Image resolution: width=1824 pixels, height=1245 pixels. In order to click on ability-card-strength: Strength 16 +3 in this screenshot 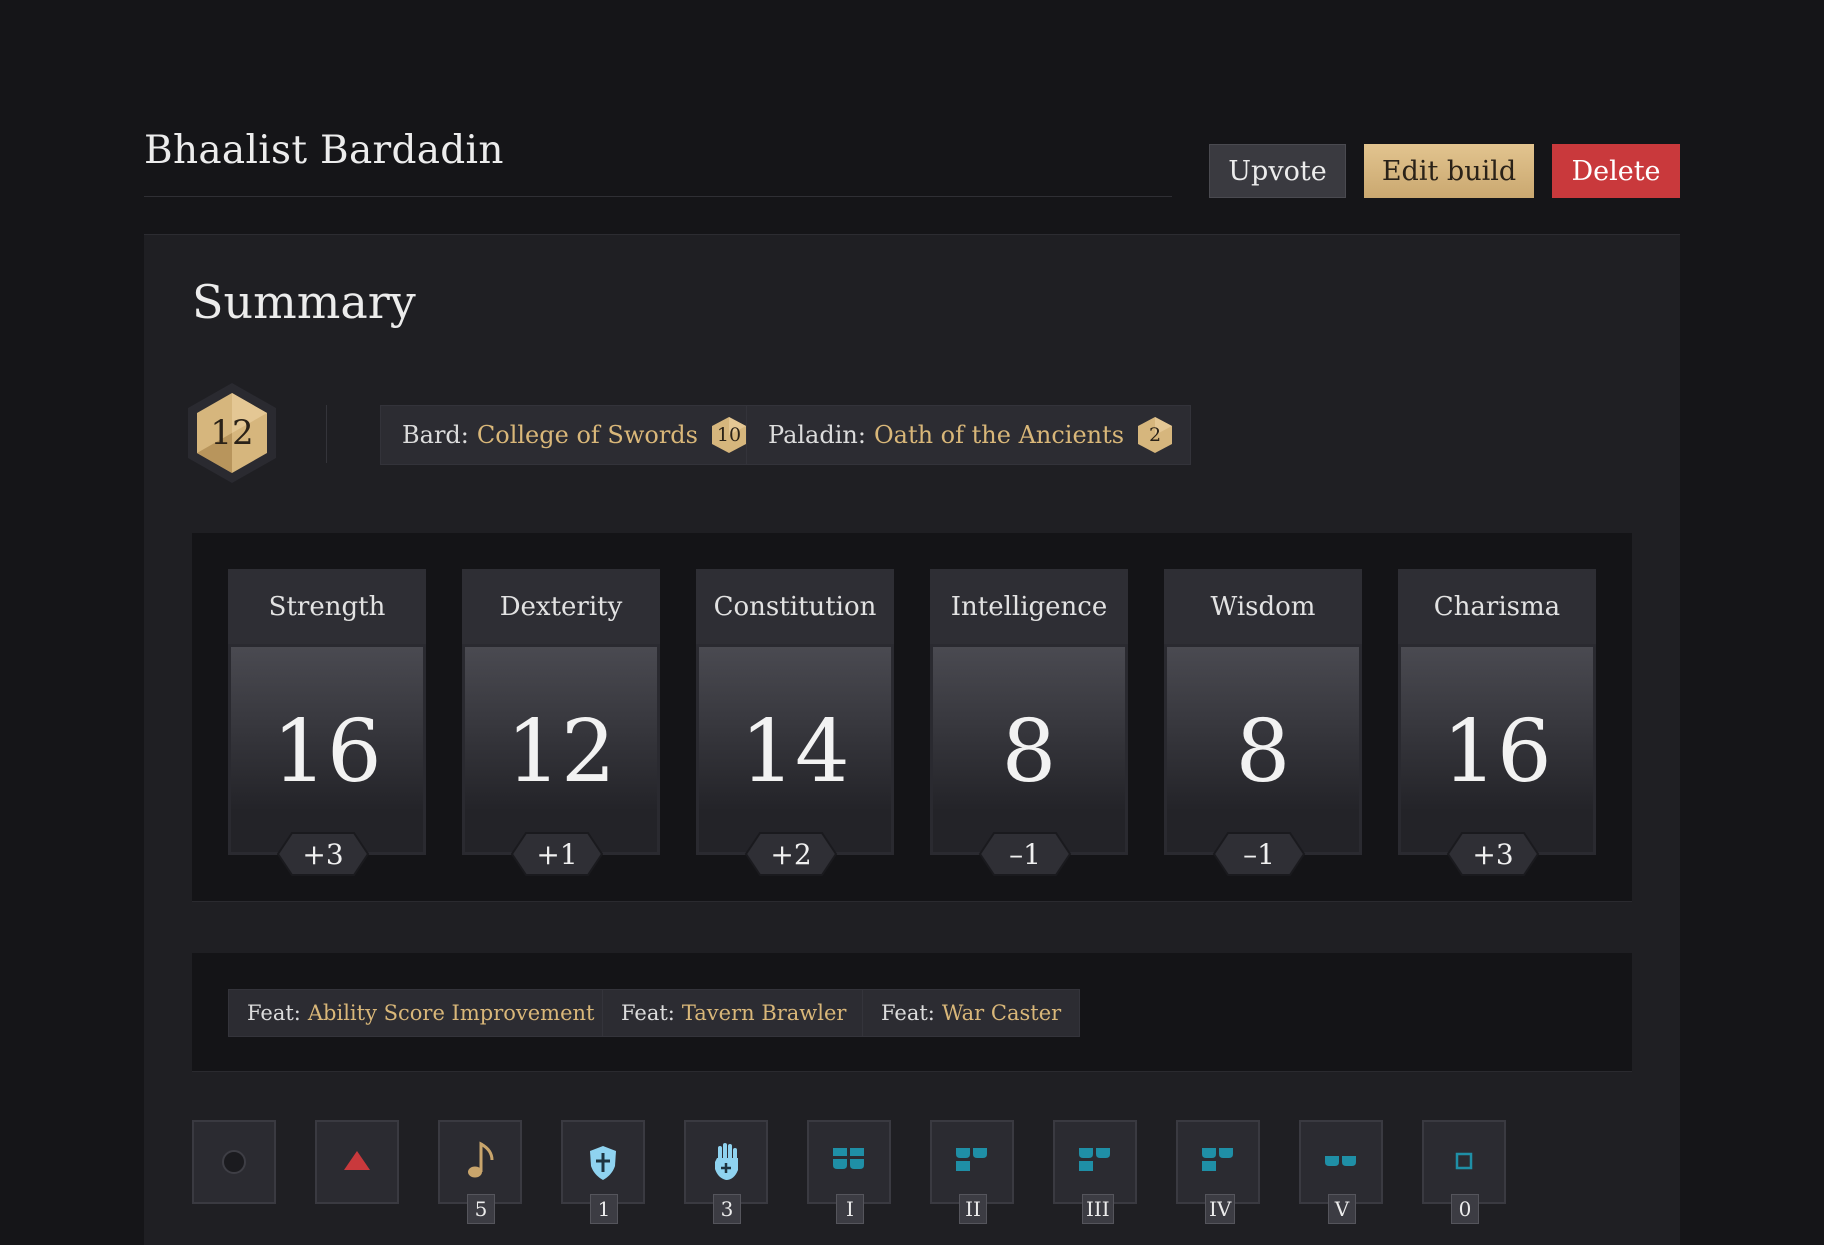, I will do `click(327, 722)`.